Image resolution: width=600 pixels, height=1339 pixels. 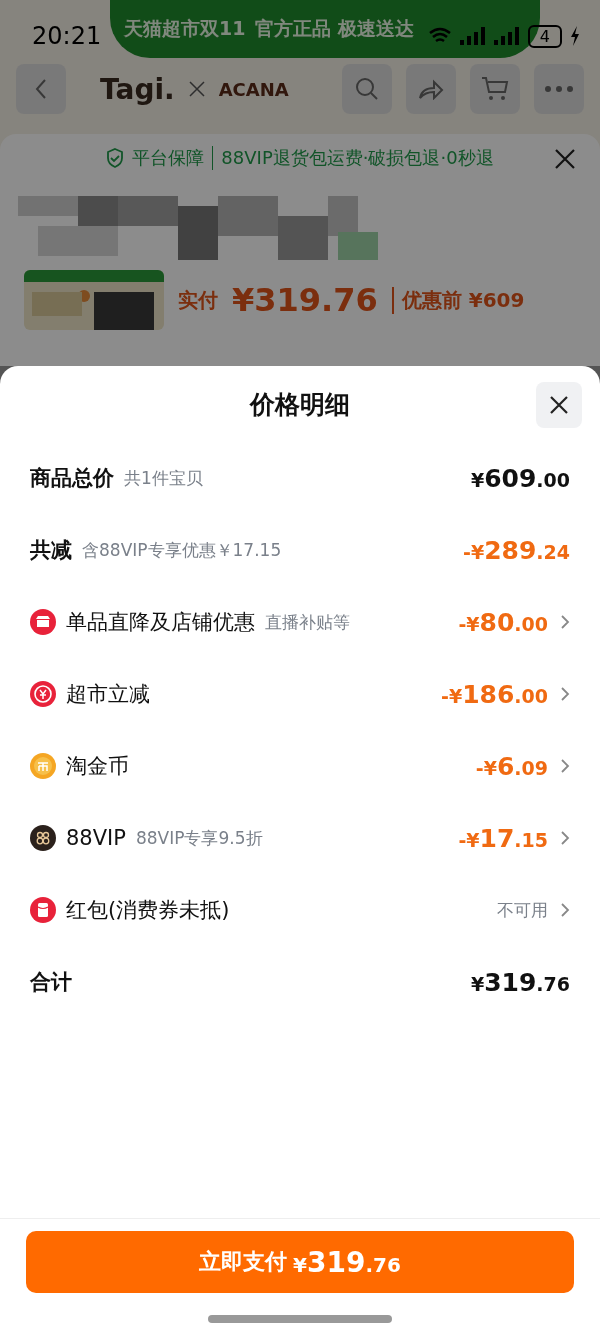 I want to click on paid-amount: ¥319.76, so click(x=305, y=300).